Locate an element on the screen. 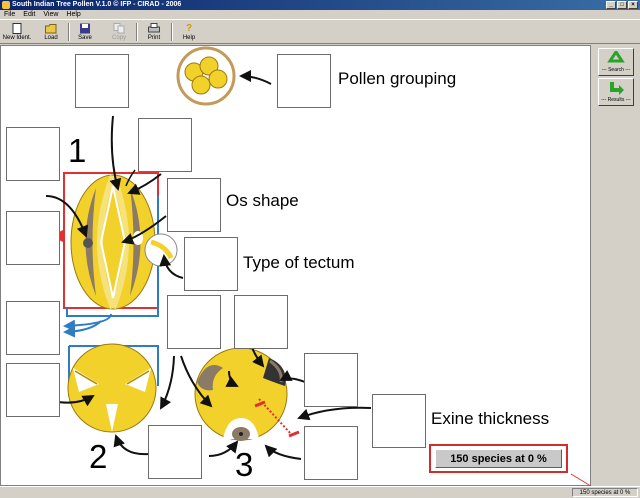 Image resolution: width=640 pixels, height=498 pixels. copy-label: Copy is located at coordinates (118, 38).